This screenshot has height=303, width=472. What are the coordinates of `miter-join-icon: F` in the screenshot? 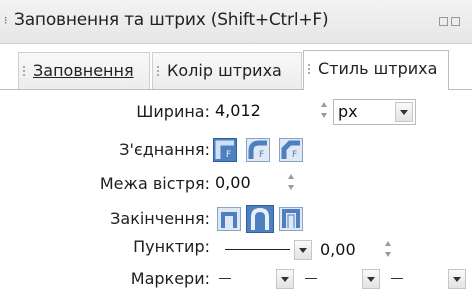 It's located at (225, 150).